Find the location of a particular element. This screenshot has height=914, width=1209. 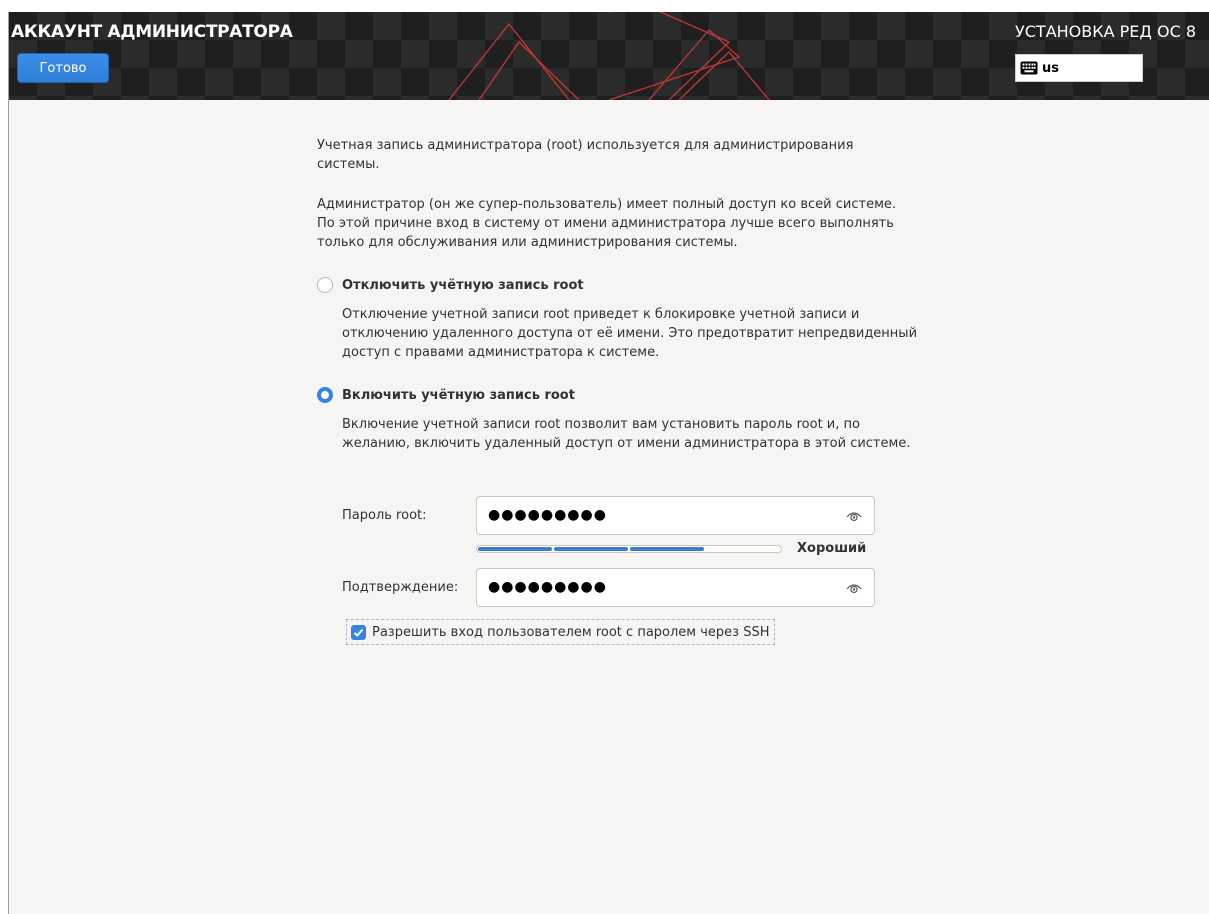

enable-root-label: Включить учётную запись root is located at coordinates (458, 395).